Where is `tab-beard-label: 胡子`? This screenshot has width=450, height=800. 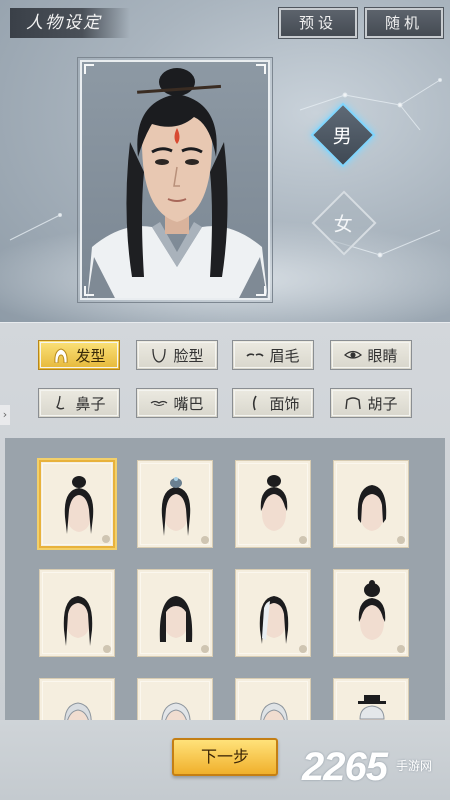 tab-beard-label: 胡子 is located at coordinates (382, 403).